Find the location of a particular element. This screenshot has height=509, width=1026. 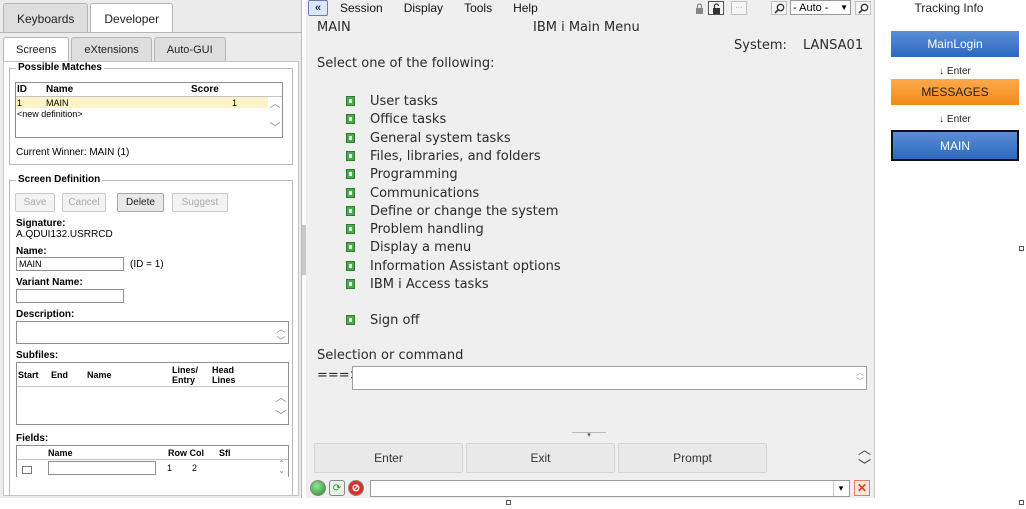

status-input: ▾ is located at coordinates (610, 488).